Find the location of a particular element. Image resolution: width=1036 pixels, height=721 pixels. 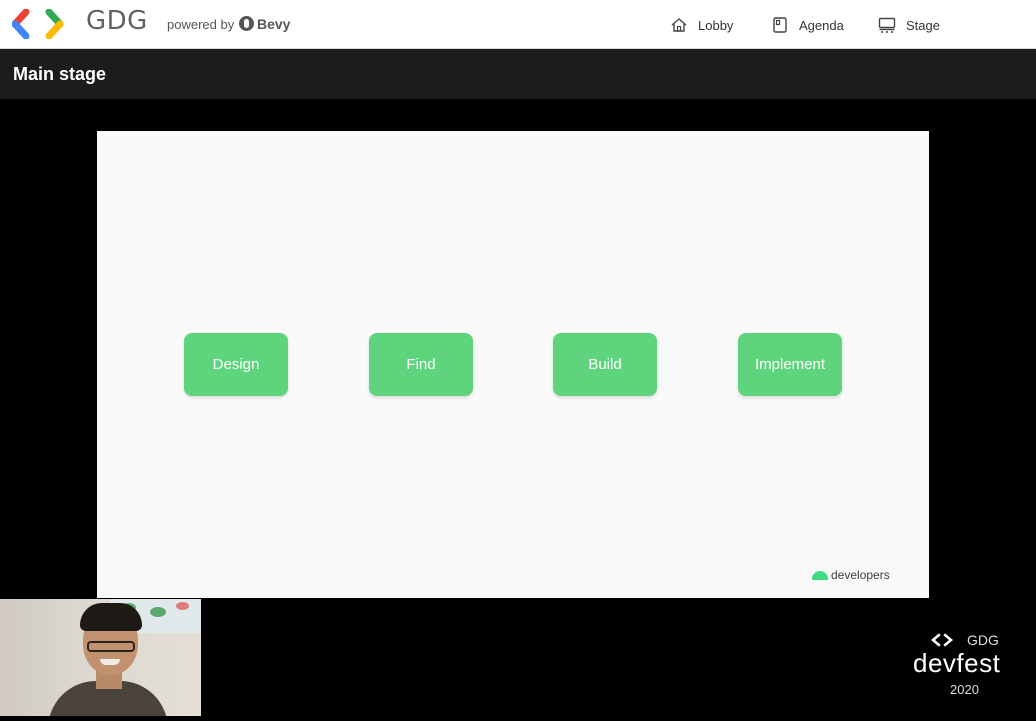

nav-agenda: Agenda is located at coordinates (807, 25).